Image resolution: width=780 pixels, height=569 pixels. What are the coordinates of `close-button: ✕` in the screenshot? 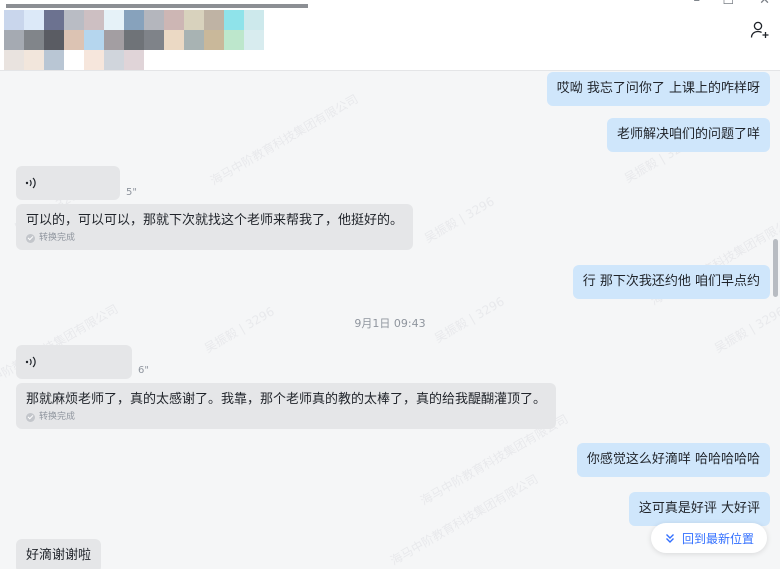 It's located at (764, 4).